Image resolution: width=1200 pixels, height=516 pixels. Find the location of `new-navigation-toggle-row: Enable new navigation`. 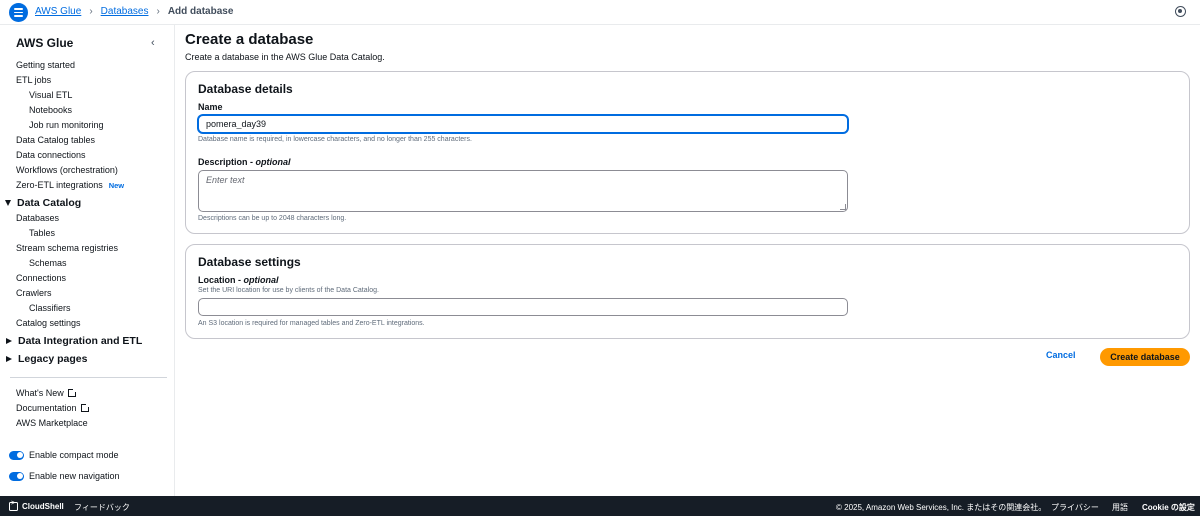

new-navigation-toggle-row: Enable new navigation is located at coordinates (64, 476).